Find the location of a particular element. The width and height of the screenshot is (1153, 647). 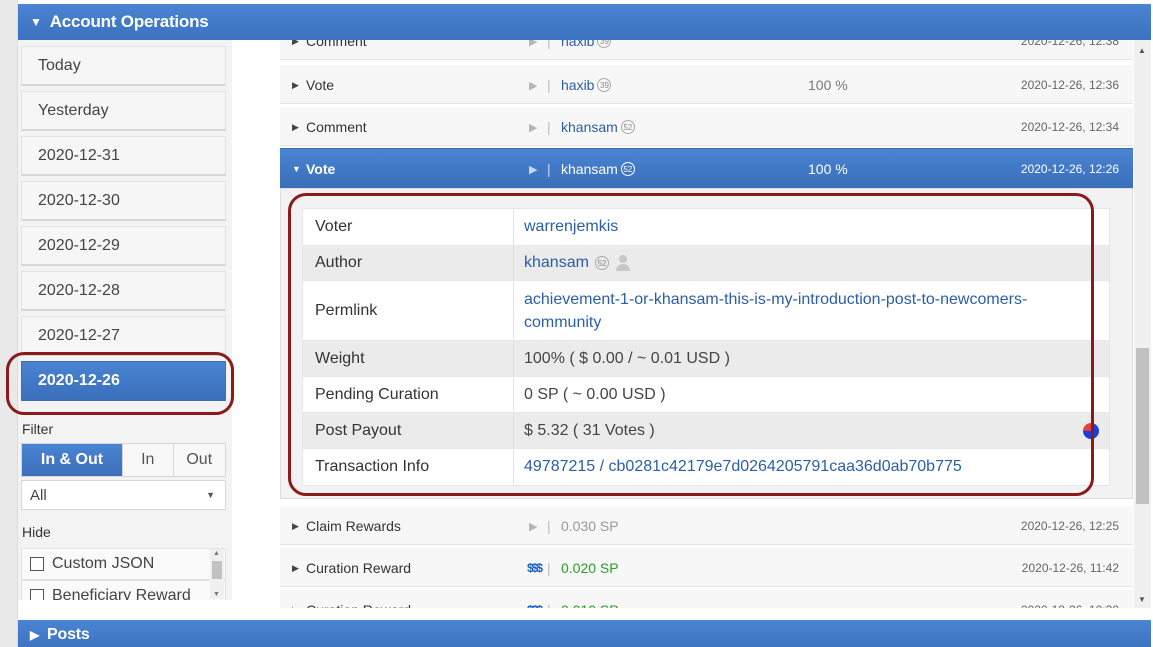

date-2020-12-29: 2020-12-29 is located at coordinates (123, 246).